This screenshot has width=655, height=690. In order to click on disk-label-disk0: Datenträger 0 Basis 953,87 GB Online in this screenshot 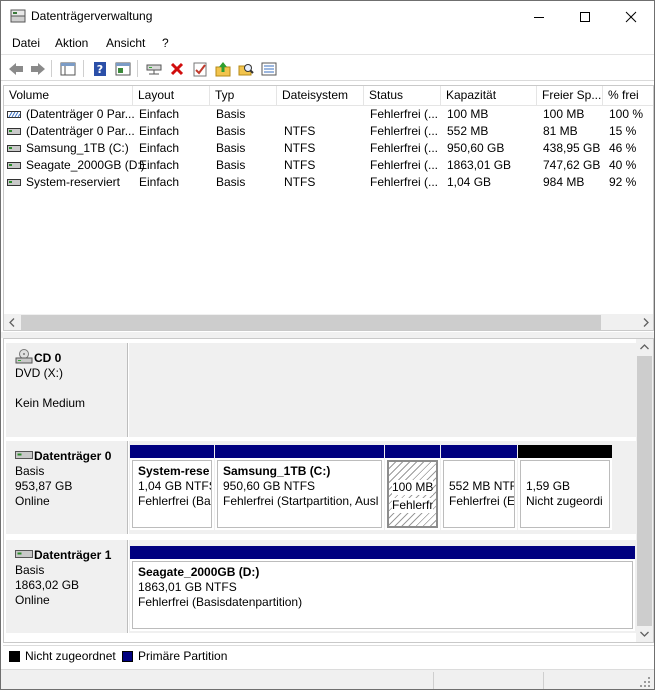, I will do `click(67, 487)`.